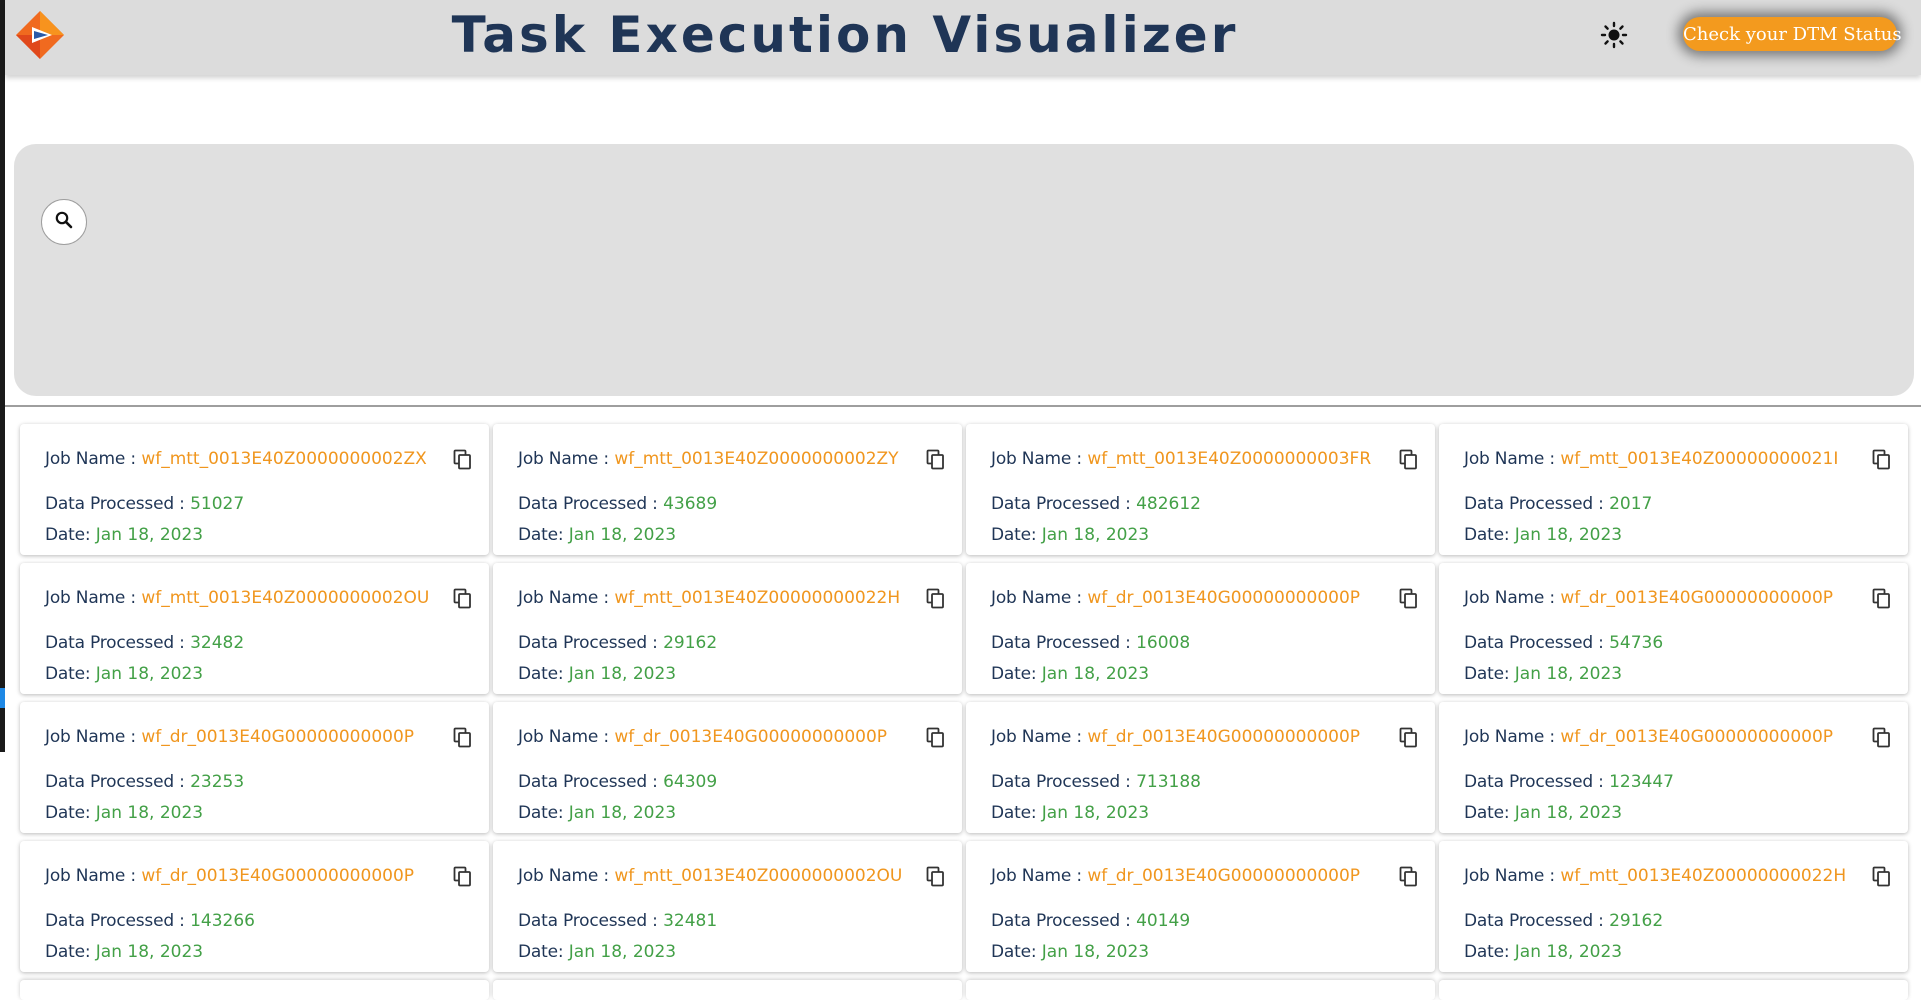  I want to click on dtm-status-button: Check your DTM Status, so click(1792, 34).